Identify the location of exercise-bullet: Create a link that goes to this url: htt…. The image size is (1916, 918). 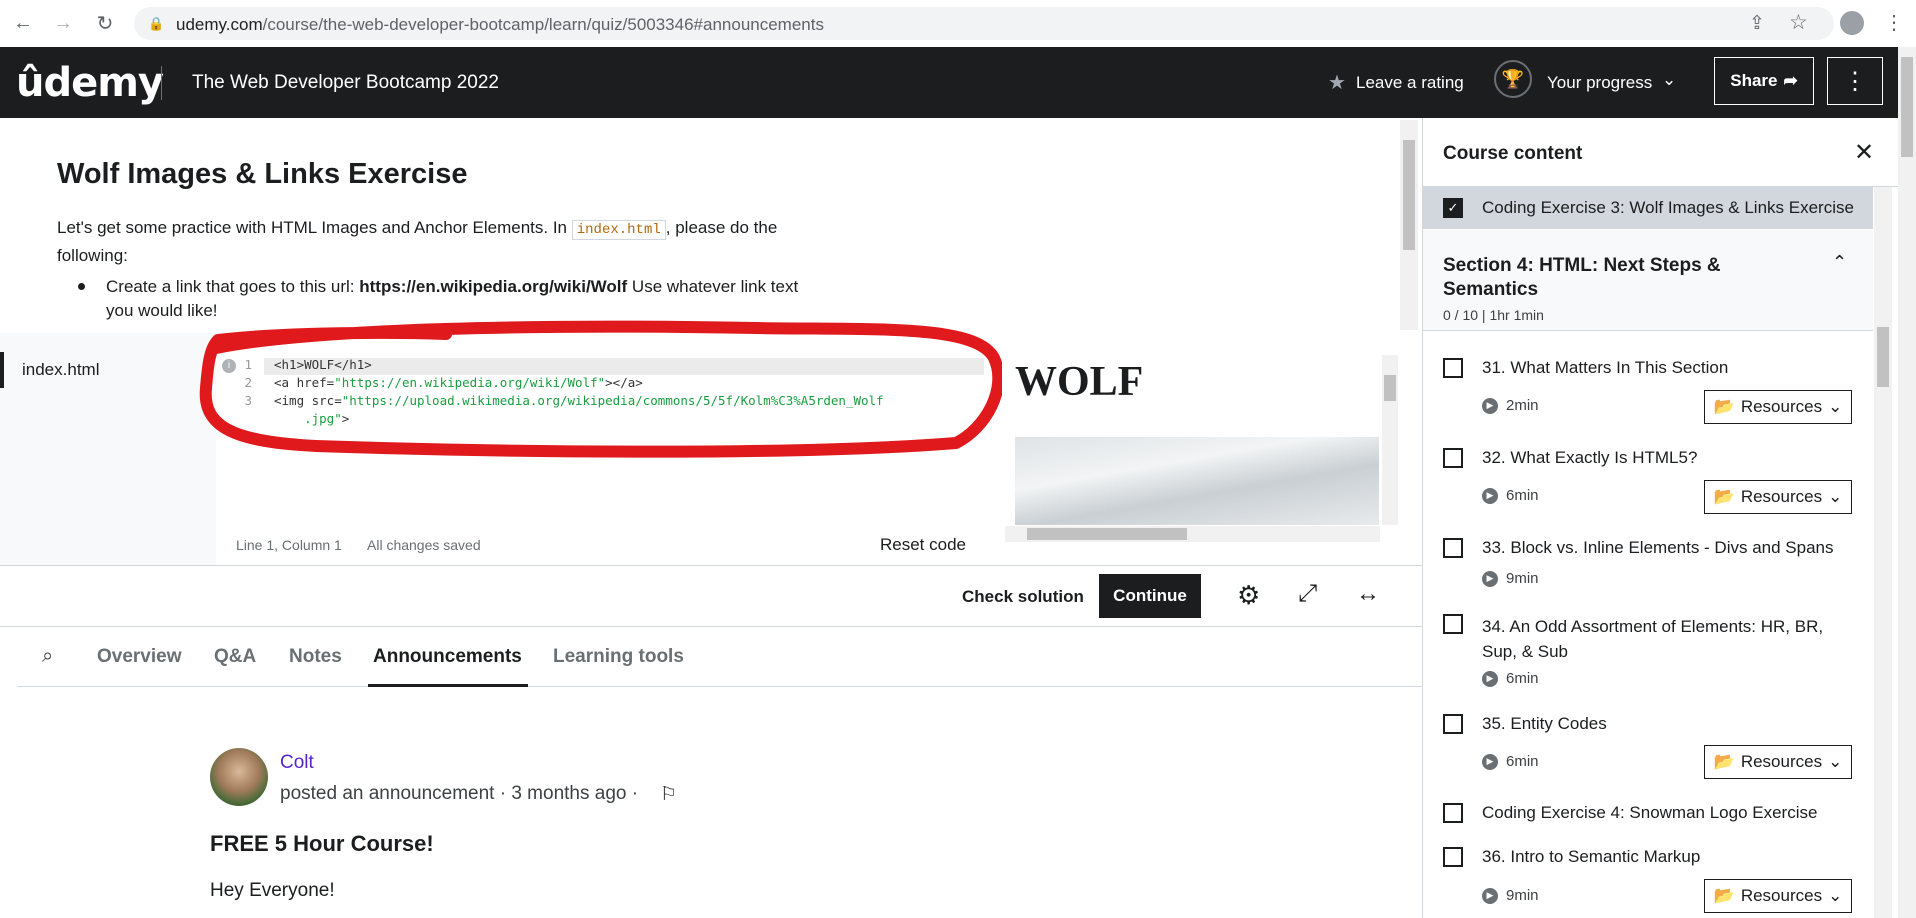
(452, 298).